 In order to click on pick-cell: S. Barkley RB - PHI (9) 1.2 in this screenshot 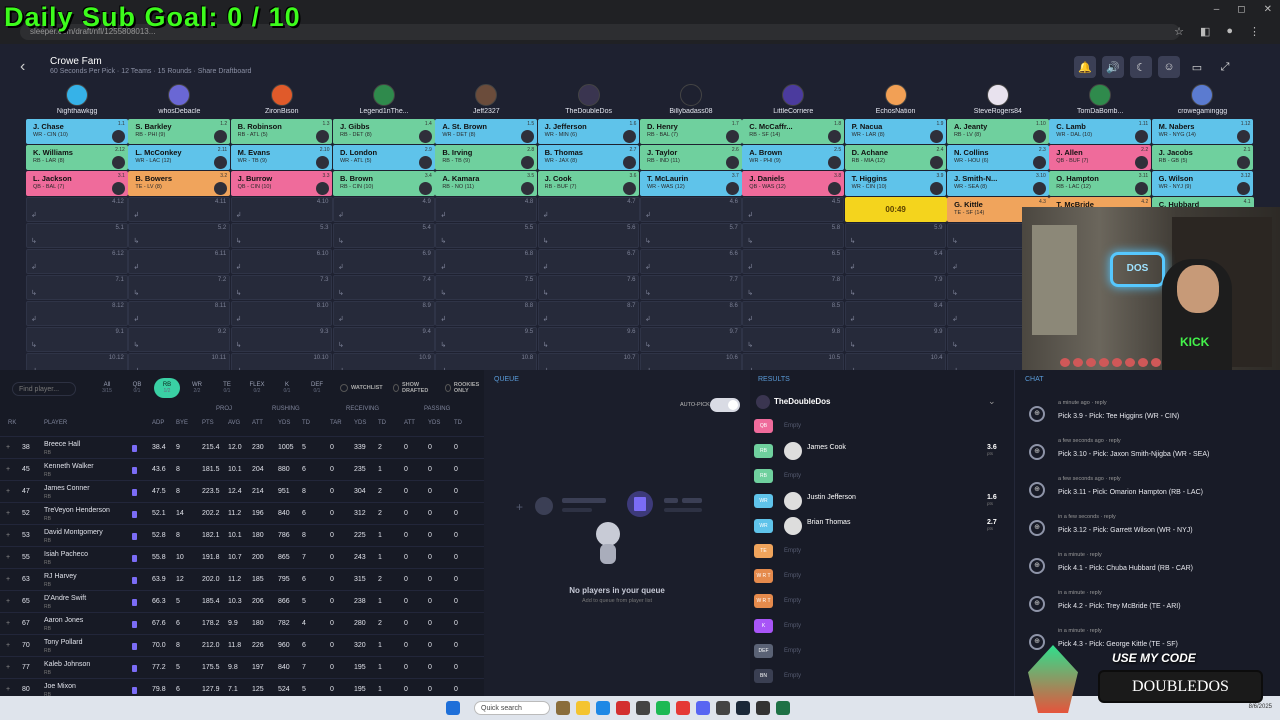, I will do `click(179, 131)`.